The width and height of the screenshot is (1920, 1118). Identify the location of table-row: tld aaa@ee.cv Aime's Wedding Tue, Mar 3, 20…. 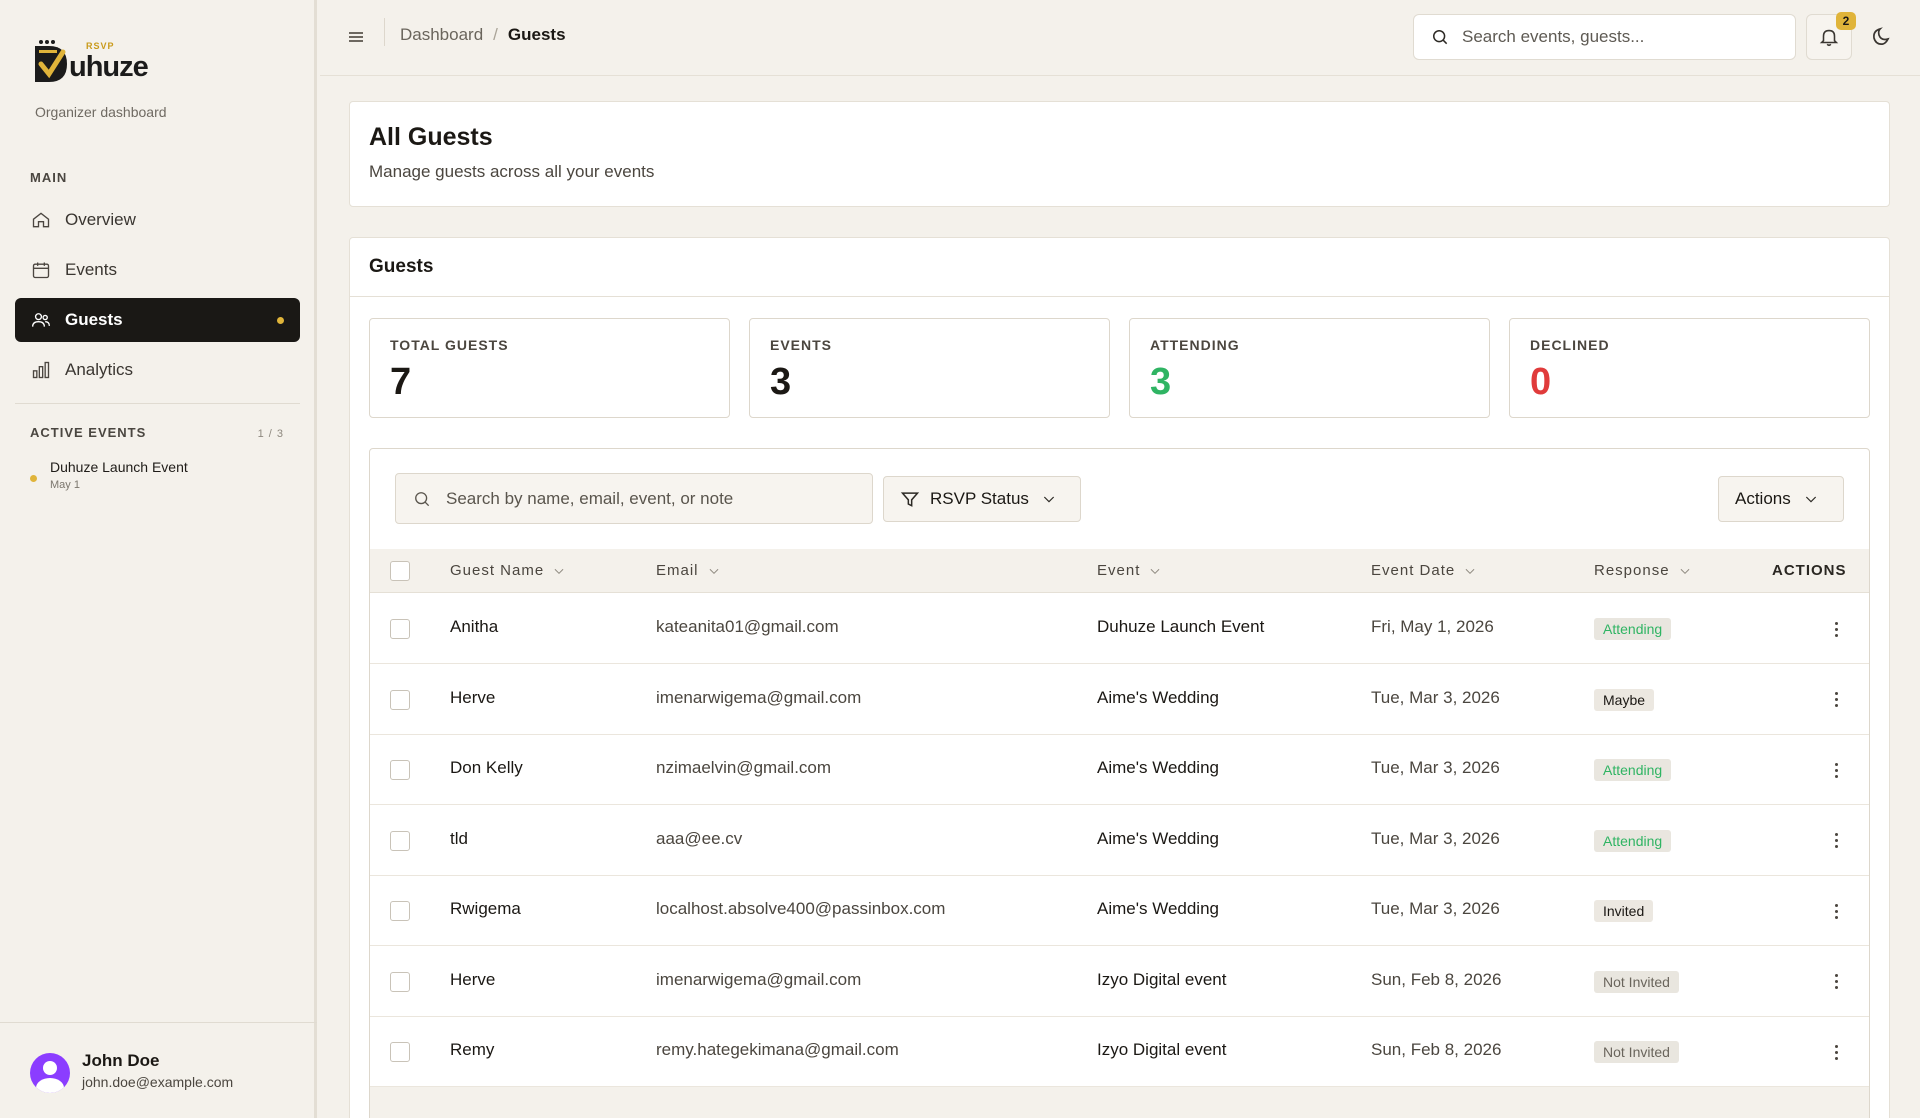
(1119, 840).